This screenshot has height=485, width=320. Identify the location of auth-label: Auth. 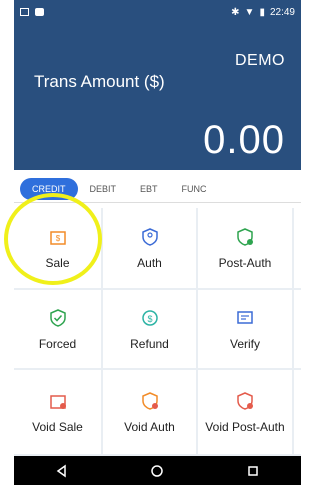
(149, 262).